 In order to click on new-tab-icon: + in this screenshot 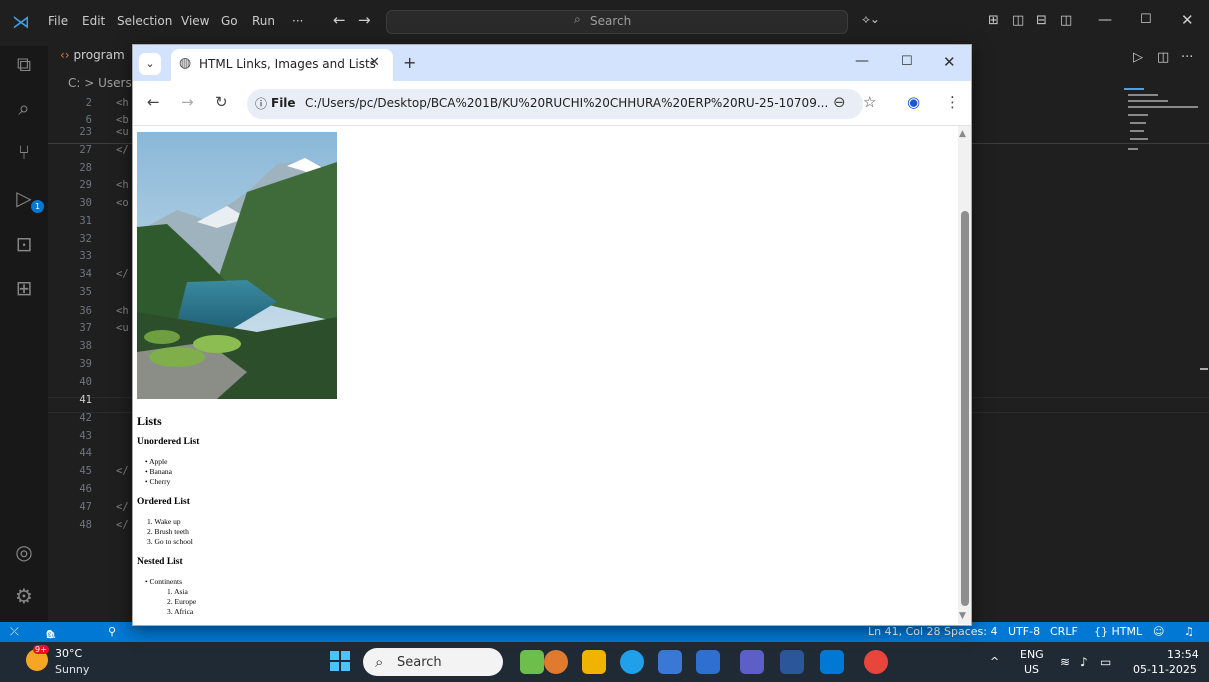, I will do `click(409, 62)`.